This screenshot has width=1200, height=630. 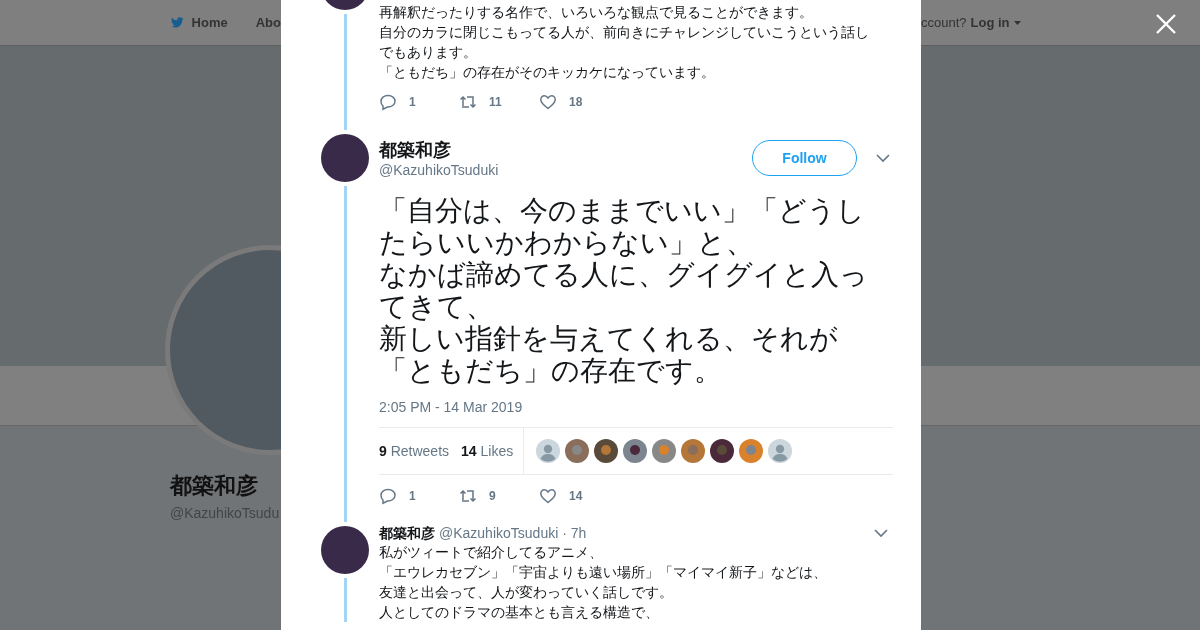 I want to click on tweet-text-line: 再解釈だったりする名作で、いろいろな観点で見ることができます。, so click(x=596, y=12).